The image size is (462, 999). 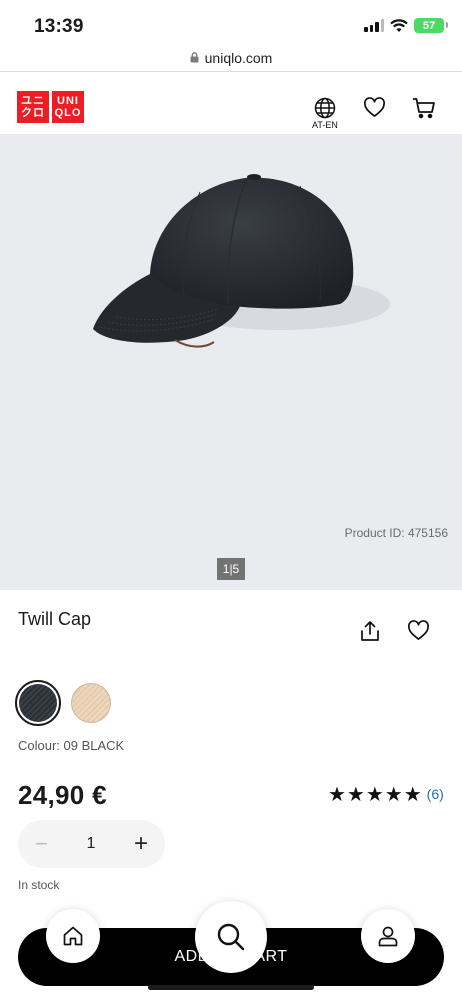 I want to click on product-price: 24,90 €, so click(x=62, y=795).